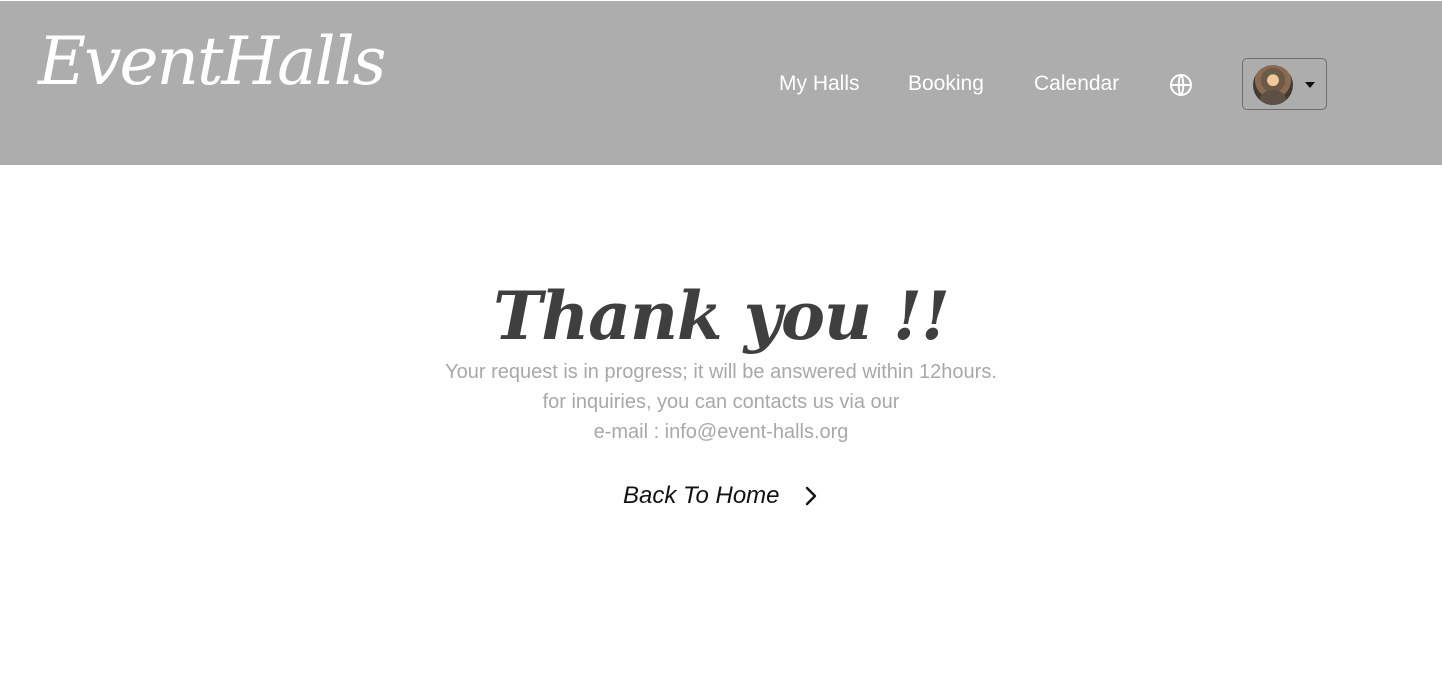 This screenshot has height=679, width=1442. I want to click on nav-my-halls-link: My Halls, so click(819, 84).